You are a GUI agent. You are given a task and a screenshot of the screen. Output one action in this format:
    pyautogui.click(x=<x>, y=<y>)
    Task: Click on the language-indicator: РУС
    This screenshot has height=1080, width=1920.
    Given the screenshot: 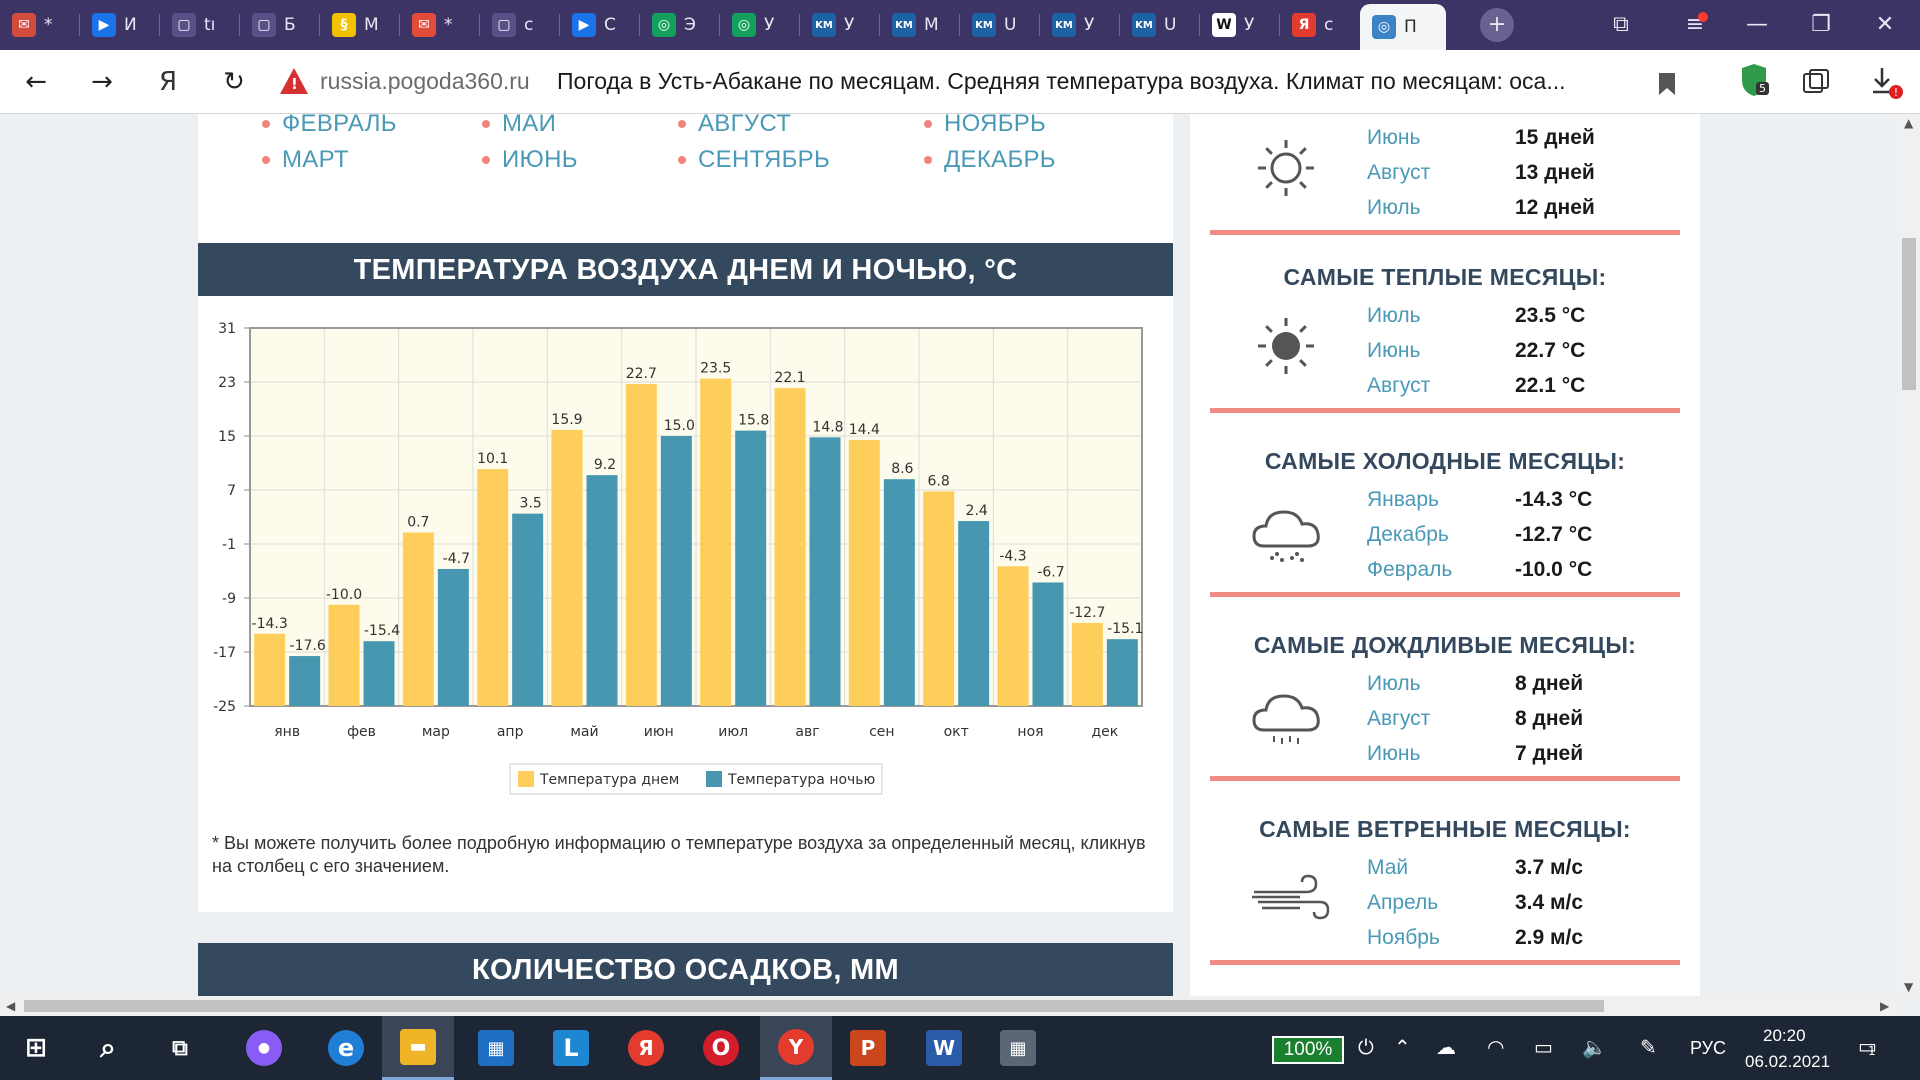 What is the action you would take?
    pyautogui.click(x=1708, y=1048)
    